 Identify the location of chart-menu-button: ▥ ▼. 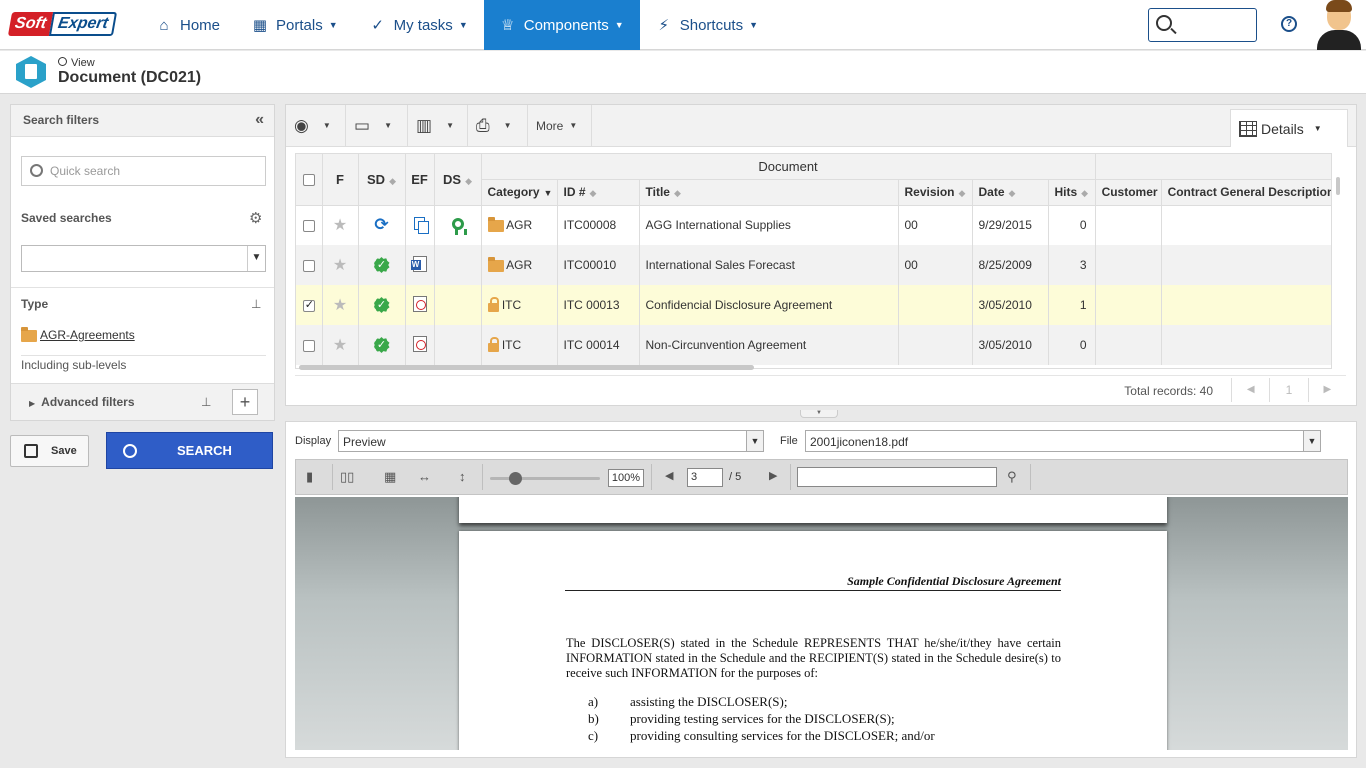
(438, 125).